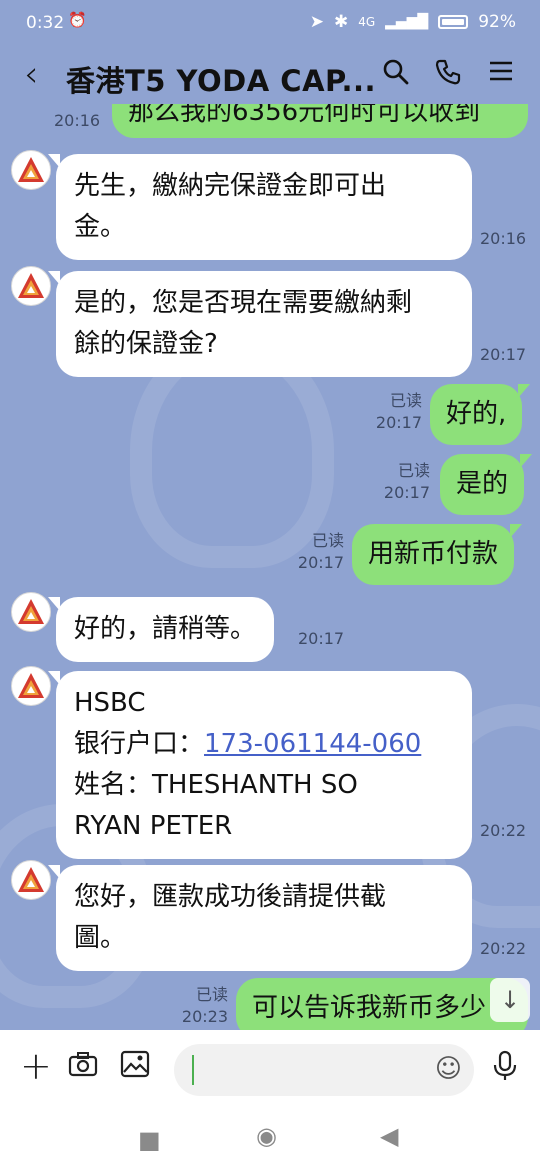 Image resolution: width=540 pixels, height=1170 pixels. I want to click on phone-icon, so click(448, 75).